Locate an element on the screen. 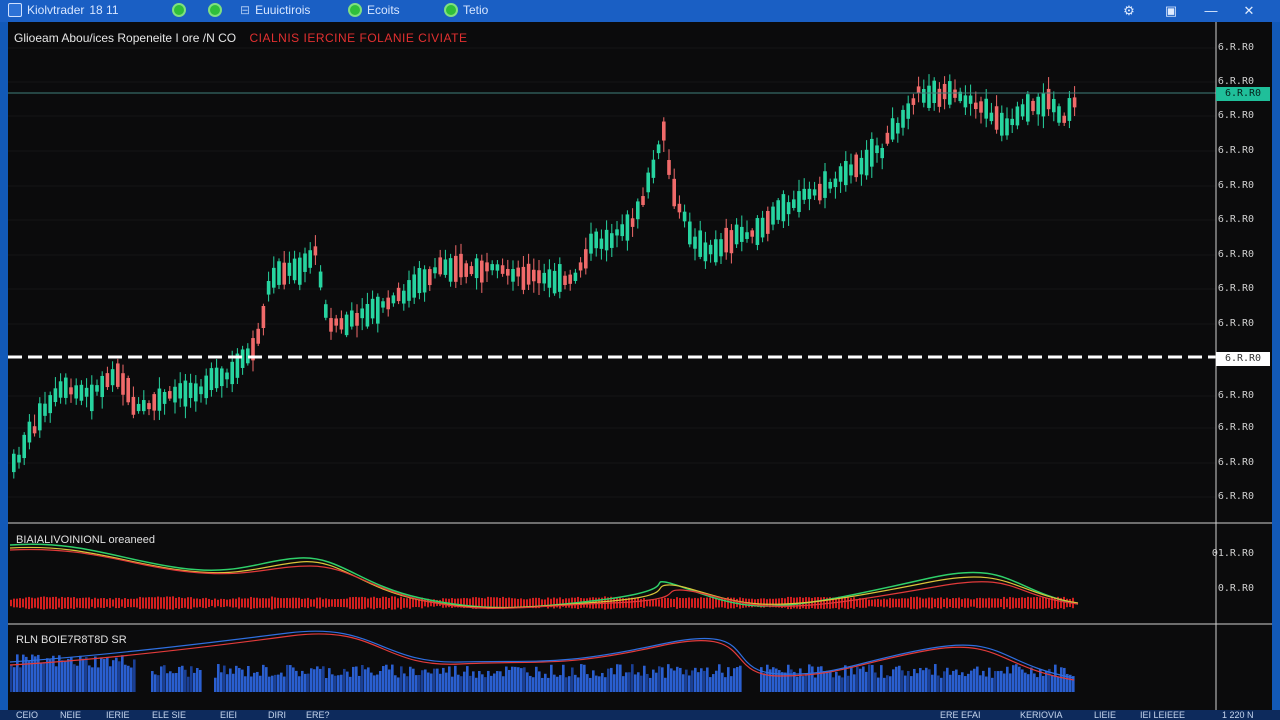  time-label: EIEI is located at coordinates (229, 715).